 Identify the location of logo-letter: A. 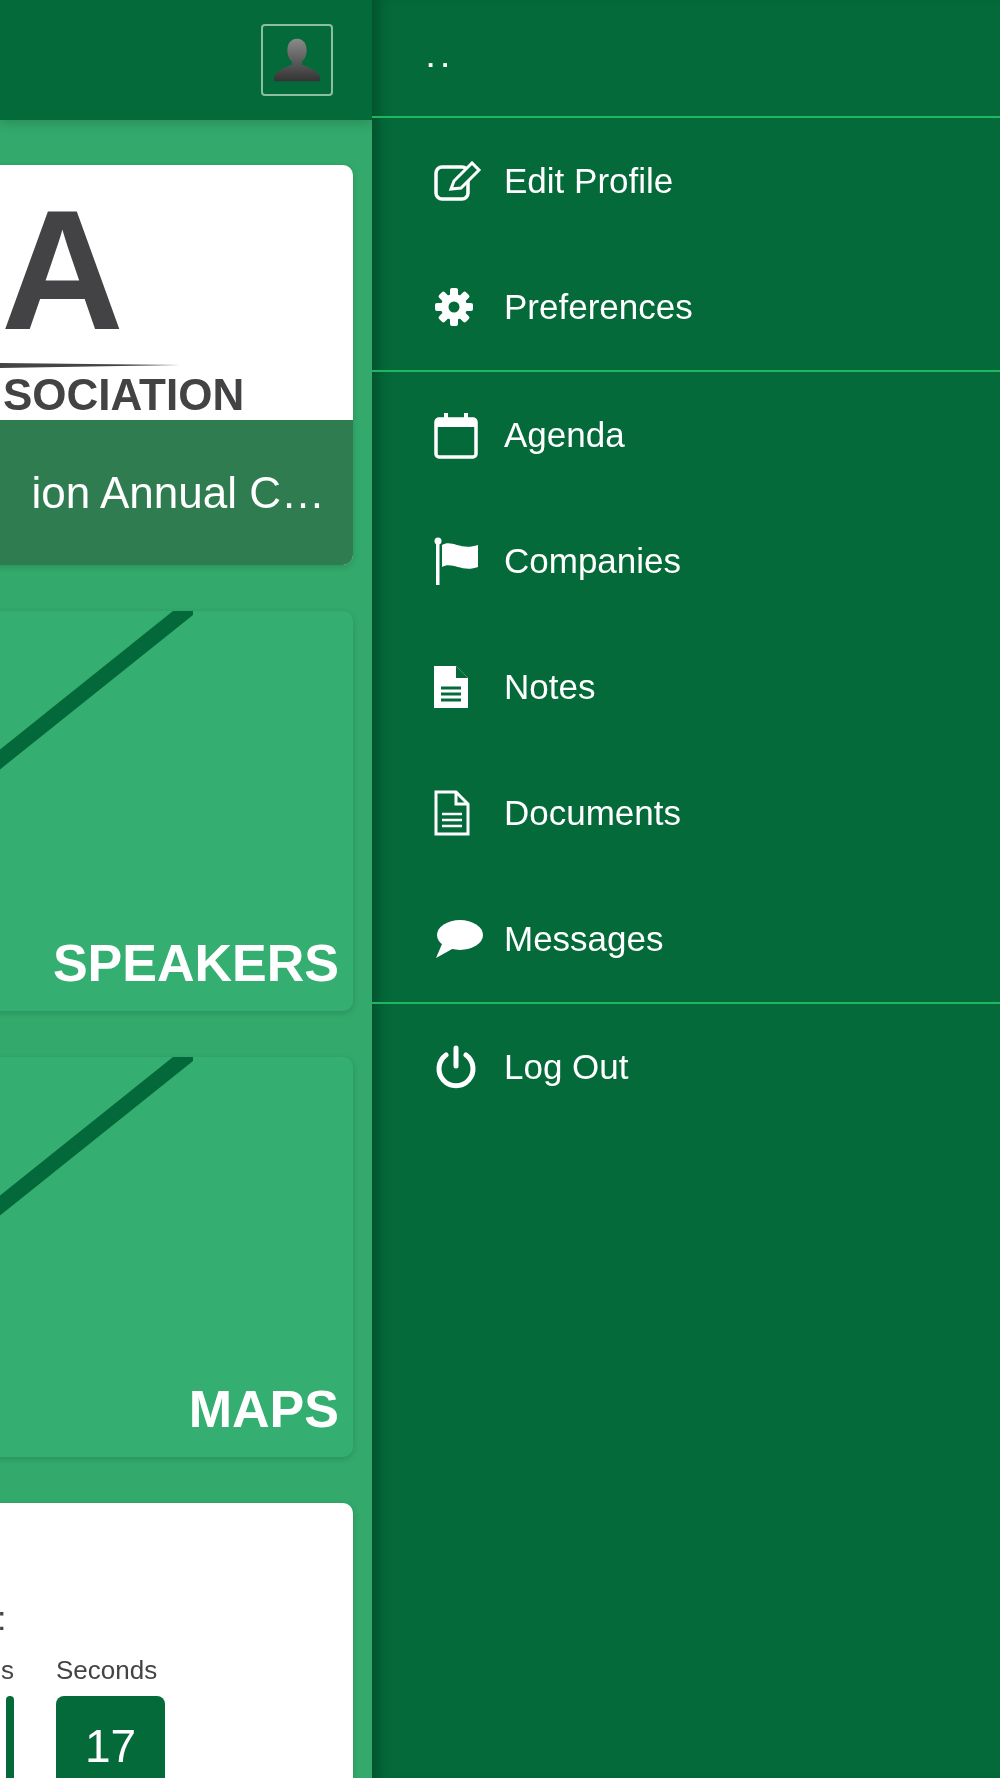
(62, 270).